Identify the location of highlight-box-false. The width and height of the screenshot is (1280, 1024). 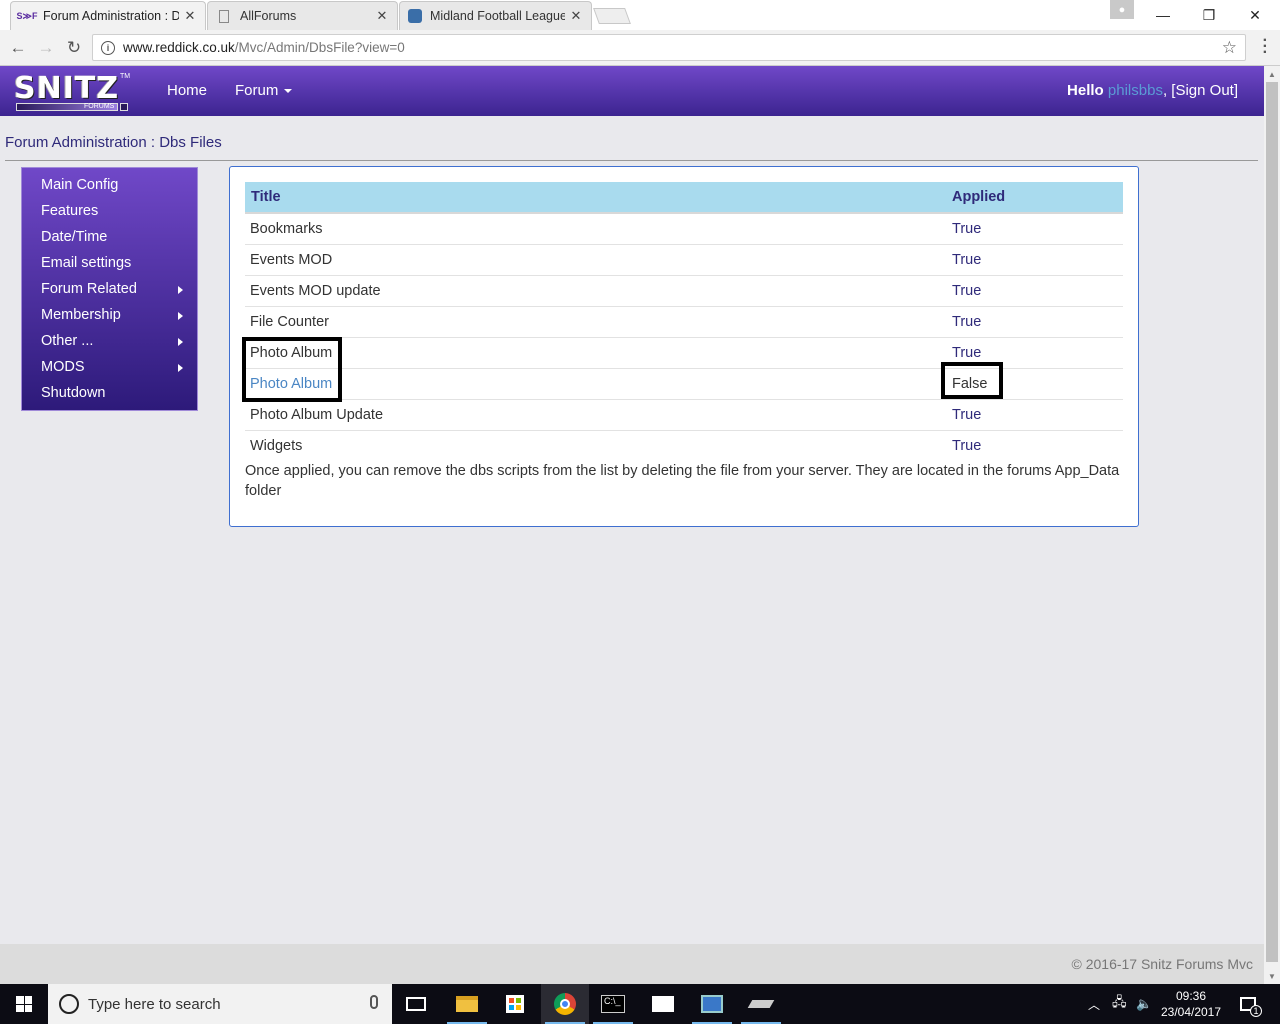
(972, 380).